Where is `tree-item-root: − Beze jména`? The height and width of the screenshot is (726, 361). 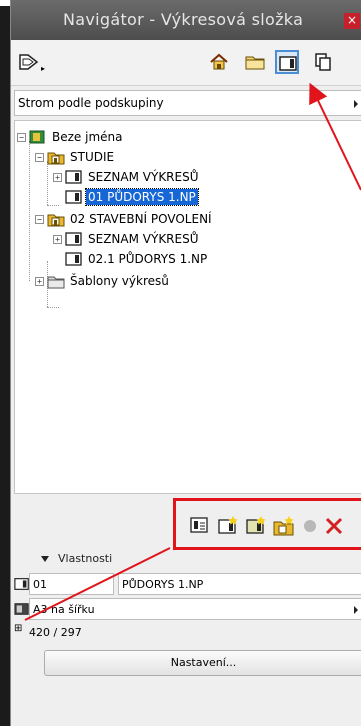
tree-item-root: − Beze jména is located at coordinates (70, 137).